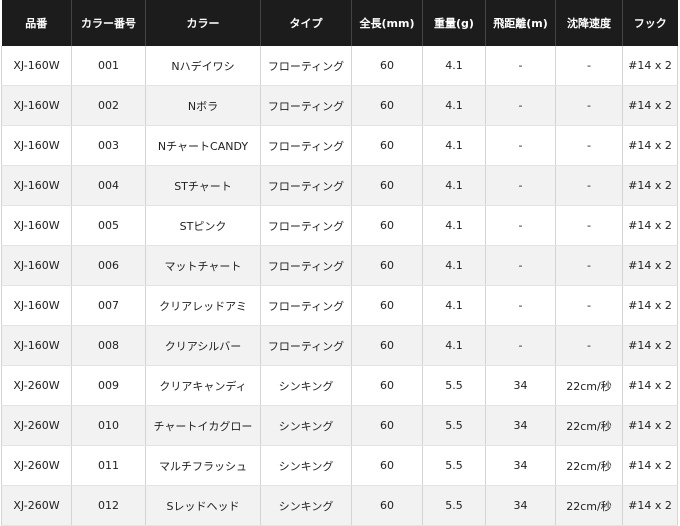 This screenshot has width=680, height=526. What do you see at coordinates (203, 265) in the screenshot?
I see `cell-color: マットチャート` at bounding box center [203, 265].